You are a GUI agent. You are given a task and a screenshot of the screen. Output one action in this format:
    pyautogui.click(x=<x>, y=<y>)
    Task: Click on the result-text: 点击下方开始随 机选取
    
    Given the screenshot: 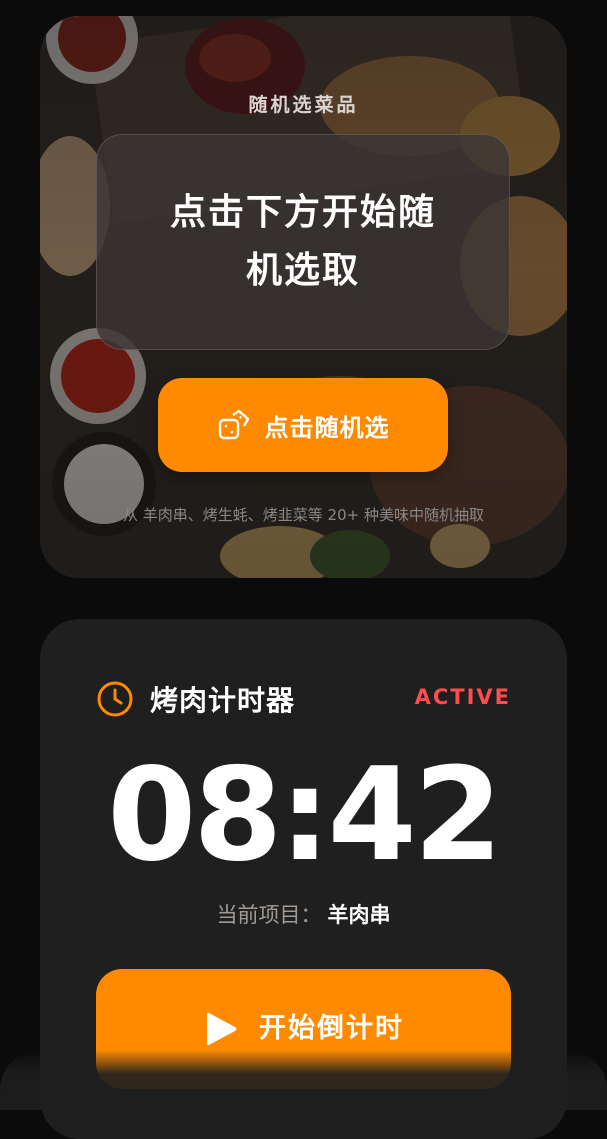 What is the action you would take?
    pyautogui.click(x=303, y=242)
    